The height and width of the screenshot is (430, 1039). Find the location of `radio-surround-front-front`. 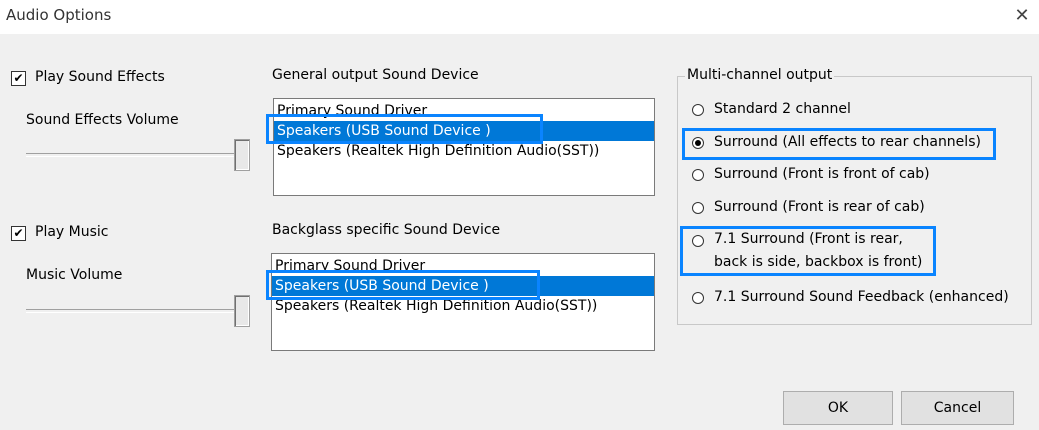

radio-surround-front-front is located at coordinates (698, 175).